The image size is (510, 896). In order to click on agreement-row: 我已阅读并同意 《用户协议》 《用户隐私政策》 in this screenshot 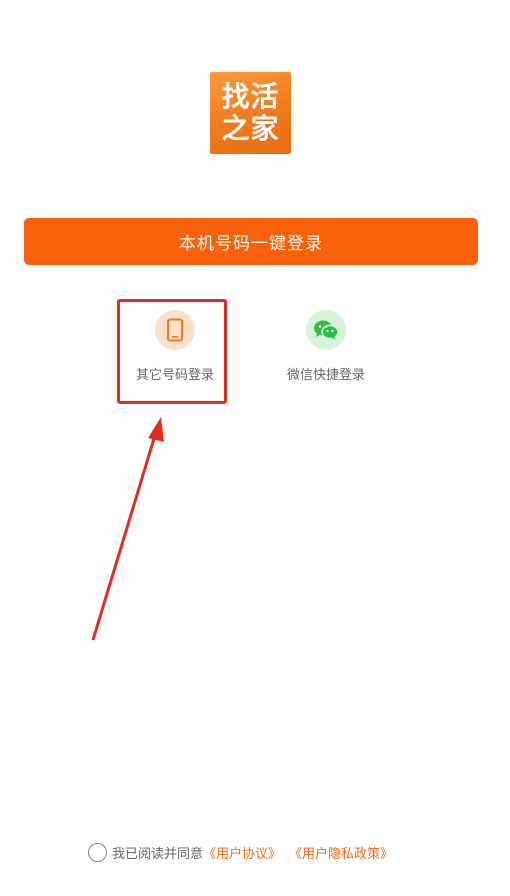, I will do `click(240, 852)`.